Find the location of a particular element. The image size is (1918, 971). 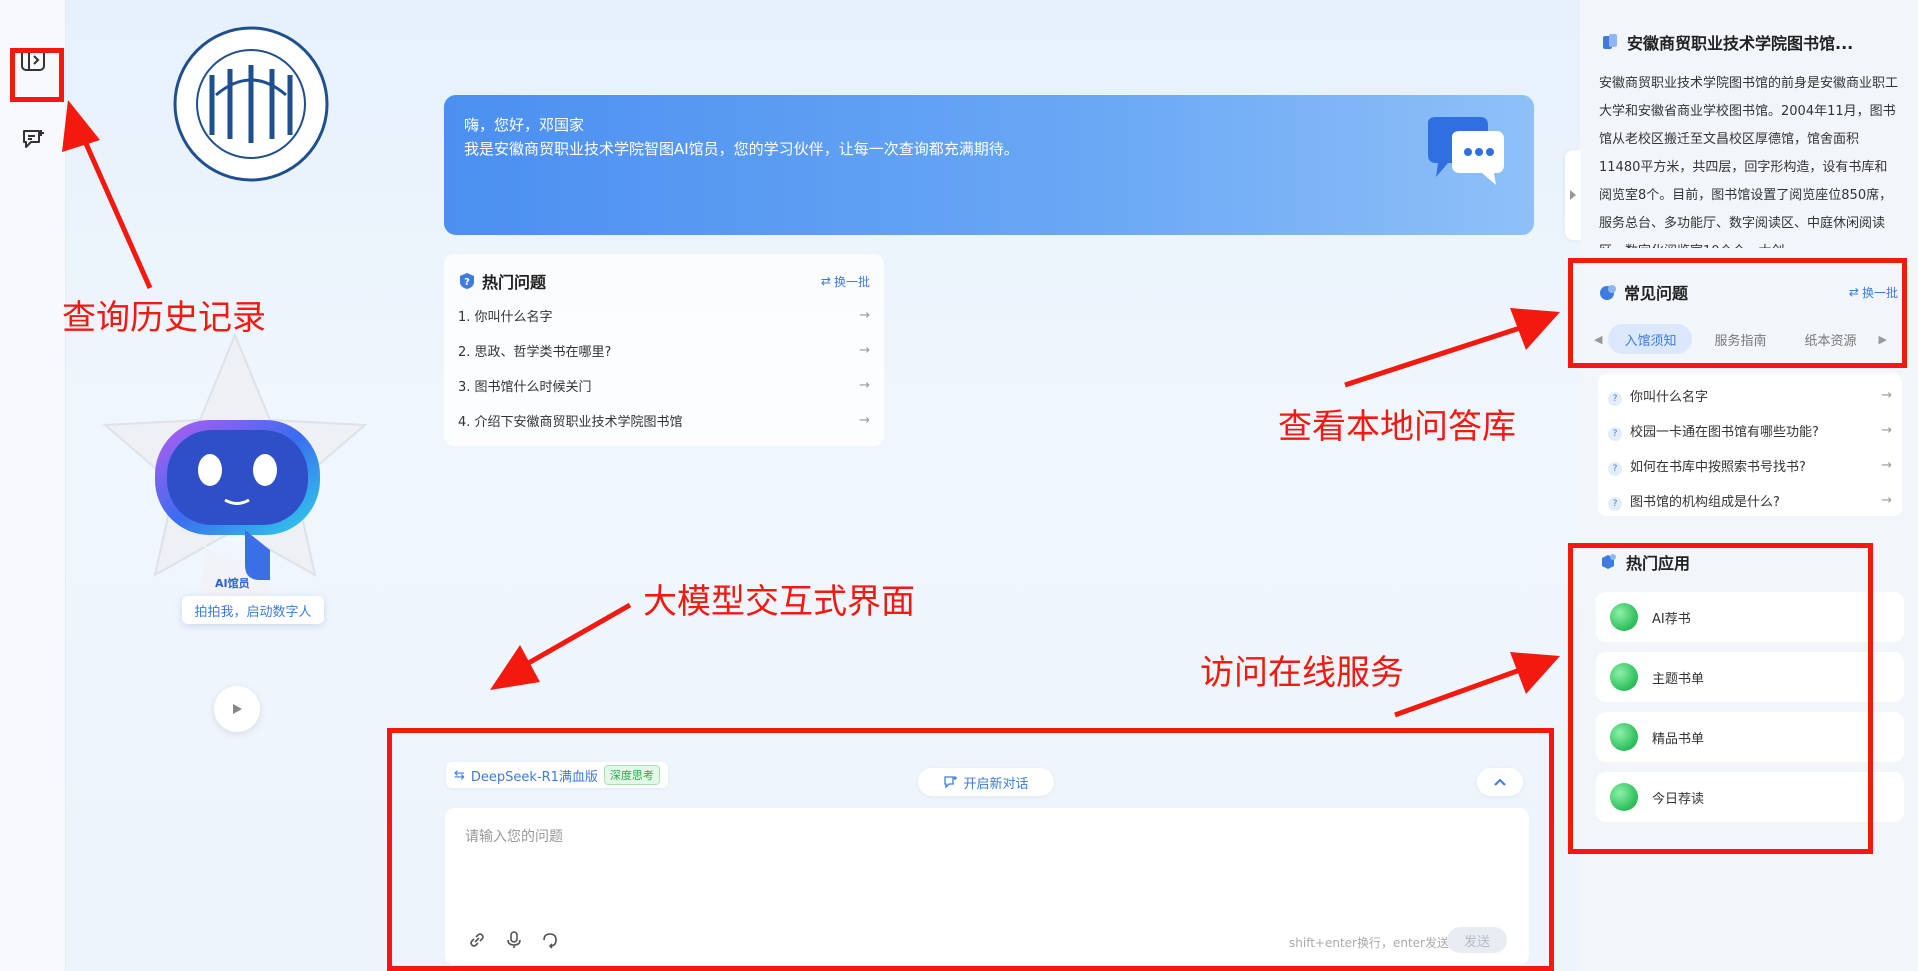

right-panel-toggle is located at coordinates (1573, 195).